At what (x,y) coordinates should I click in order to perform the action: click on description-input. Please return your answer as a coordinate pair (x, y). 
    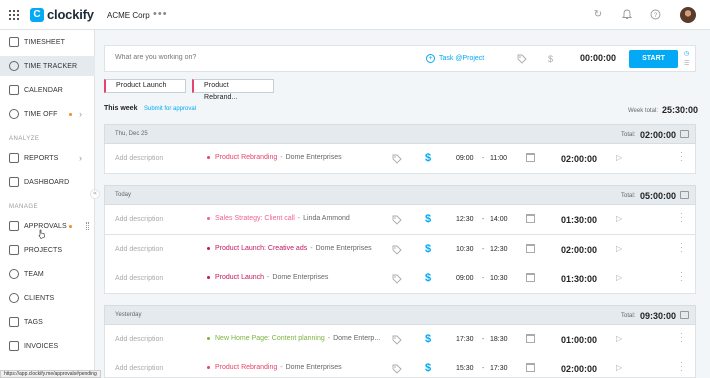
    Looking at the image, I should click on (265, 57).